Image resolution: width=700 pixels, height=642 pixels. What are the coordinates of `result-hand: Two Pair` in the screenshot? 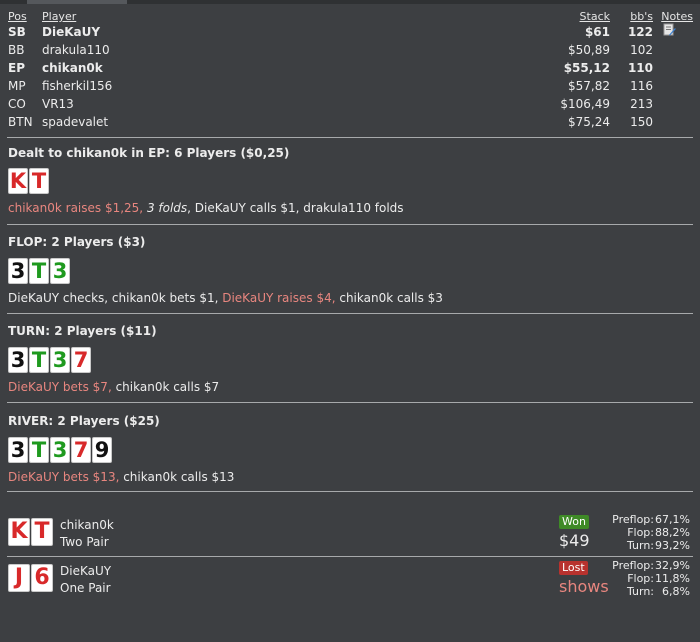 It's located at (84, 542).